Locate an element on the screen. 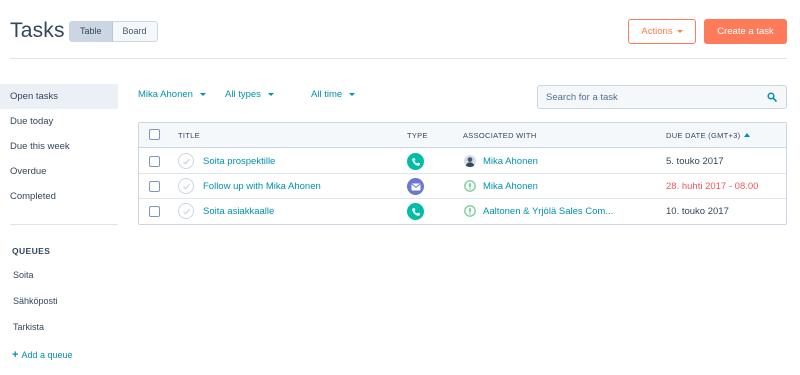 This screenshot has width=800, height=375. time-filter-dropdown: All time is located at coordinates (333, 94).